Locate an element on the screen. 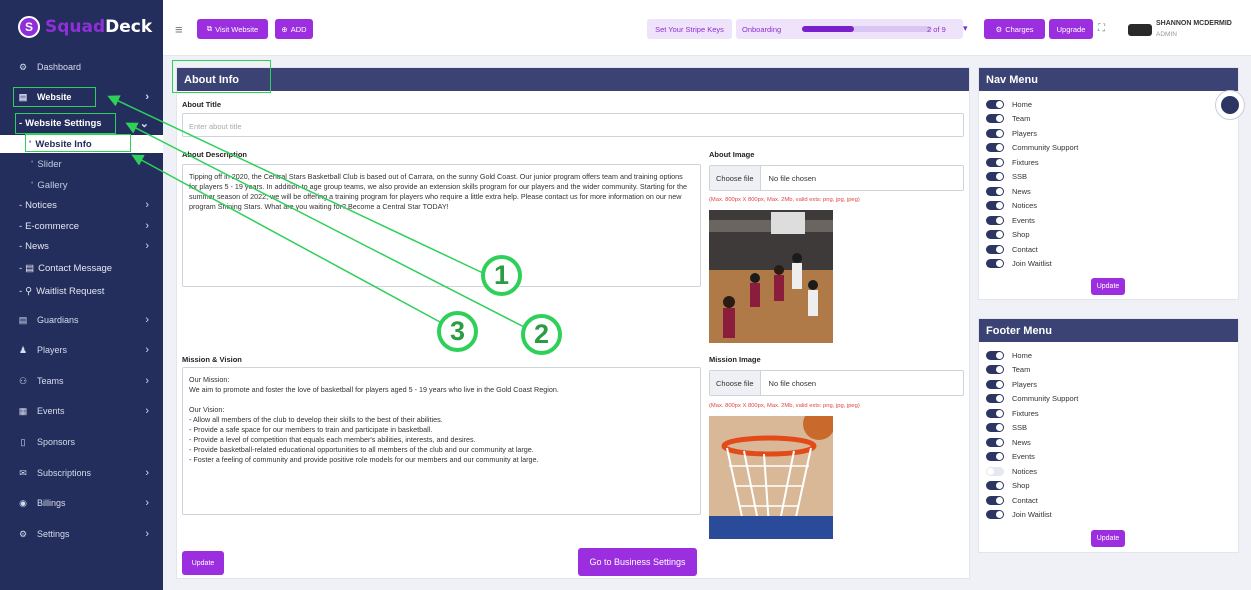  annotation-arrows is located at coordinates (319, 213).